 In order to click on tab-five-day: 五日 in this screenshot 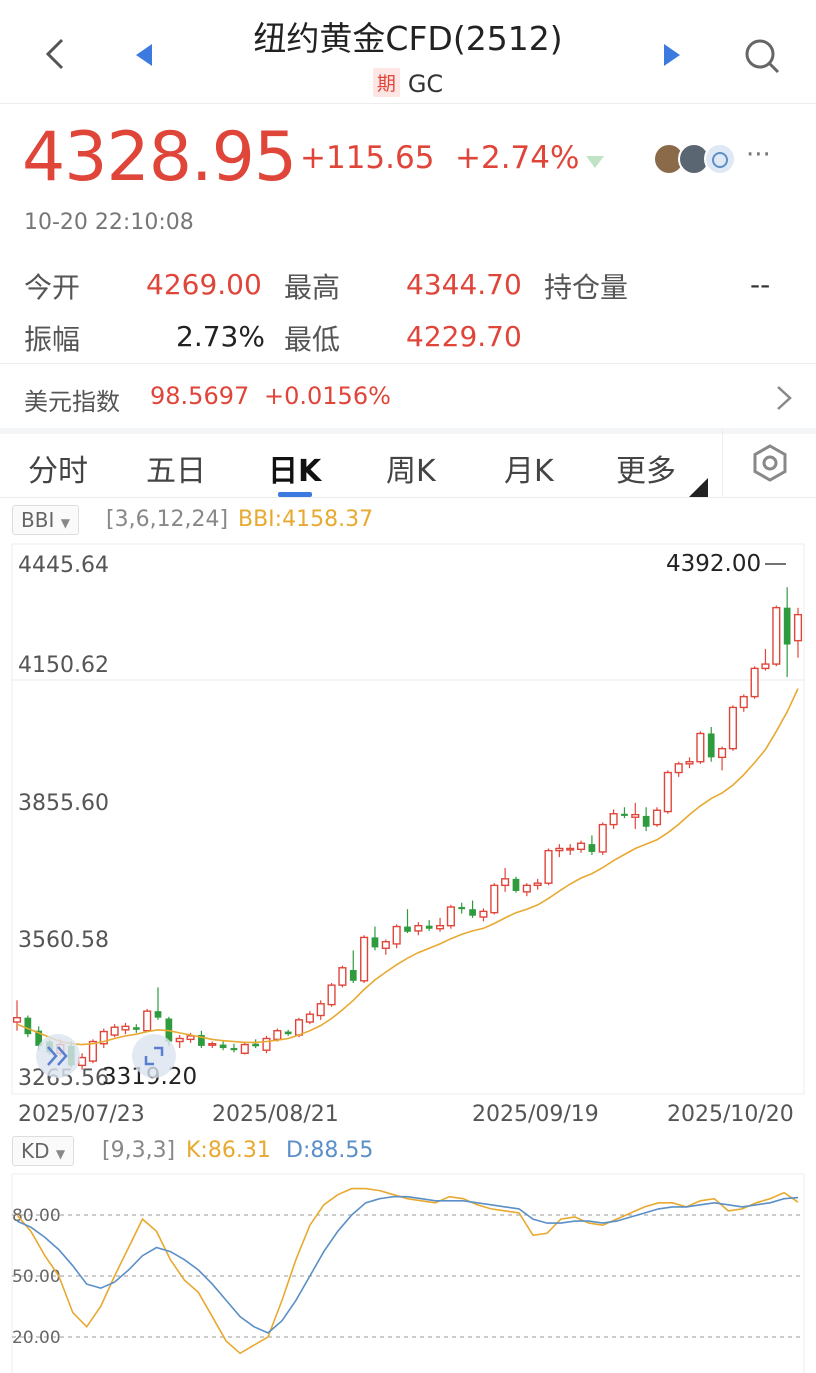, I will do `click(176, 468)`.